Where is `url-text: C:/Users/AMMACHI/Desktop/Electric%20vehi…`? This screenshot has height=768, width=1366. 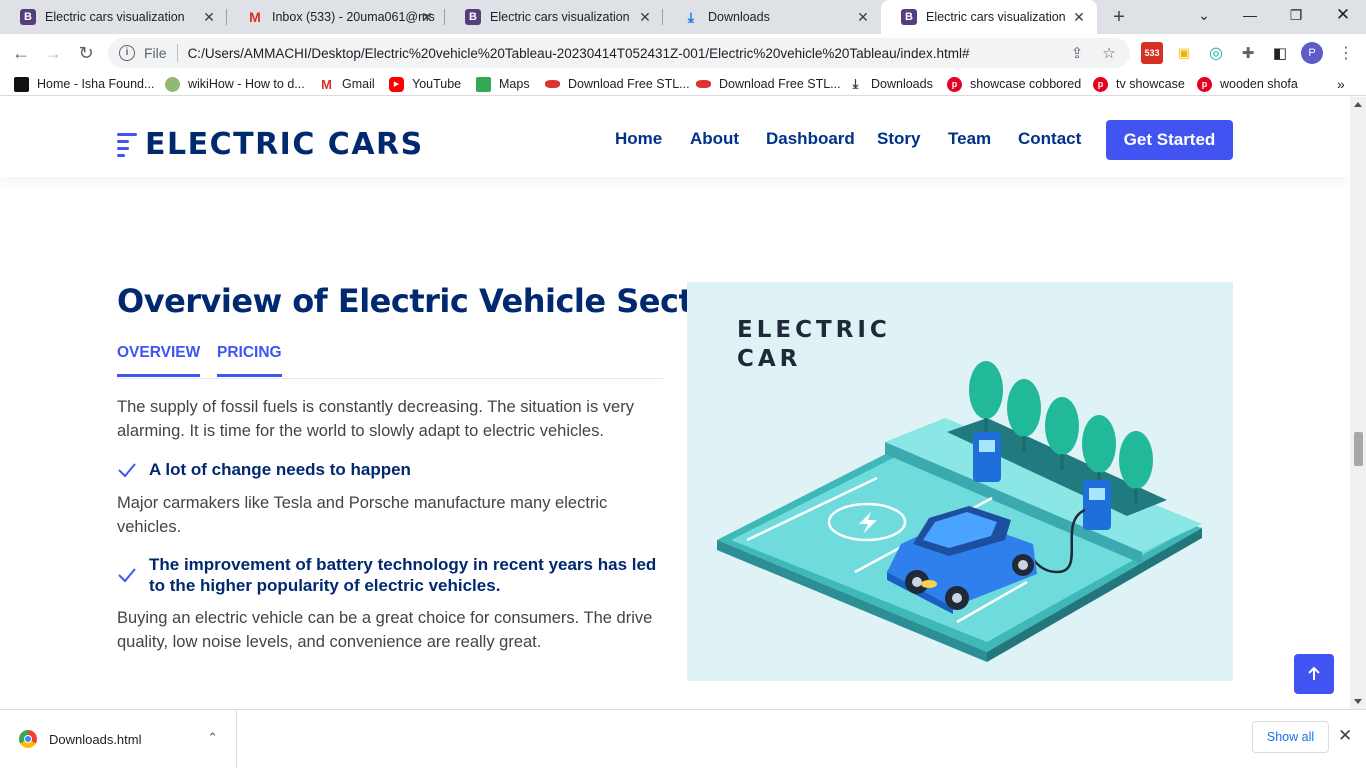
url-text: C:/Users/AMMACHI/Desktop/Electric%20vehi… is located at coordinates (627, 53).